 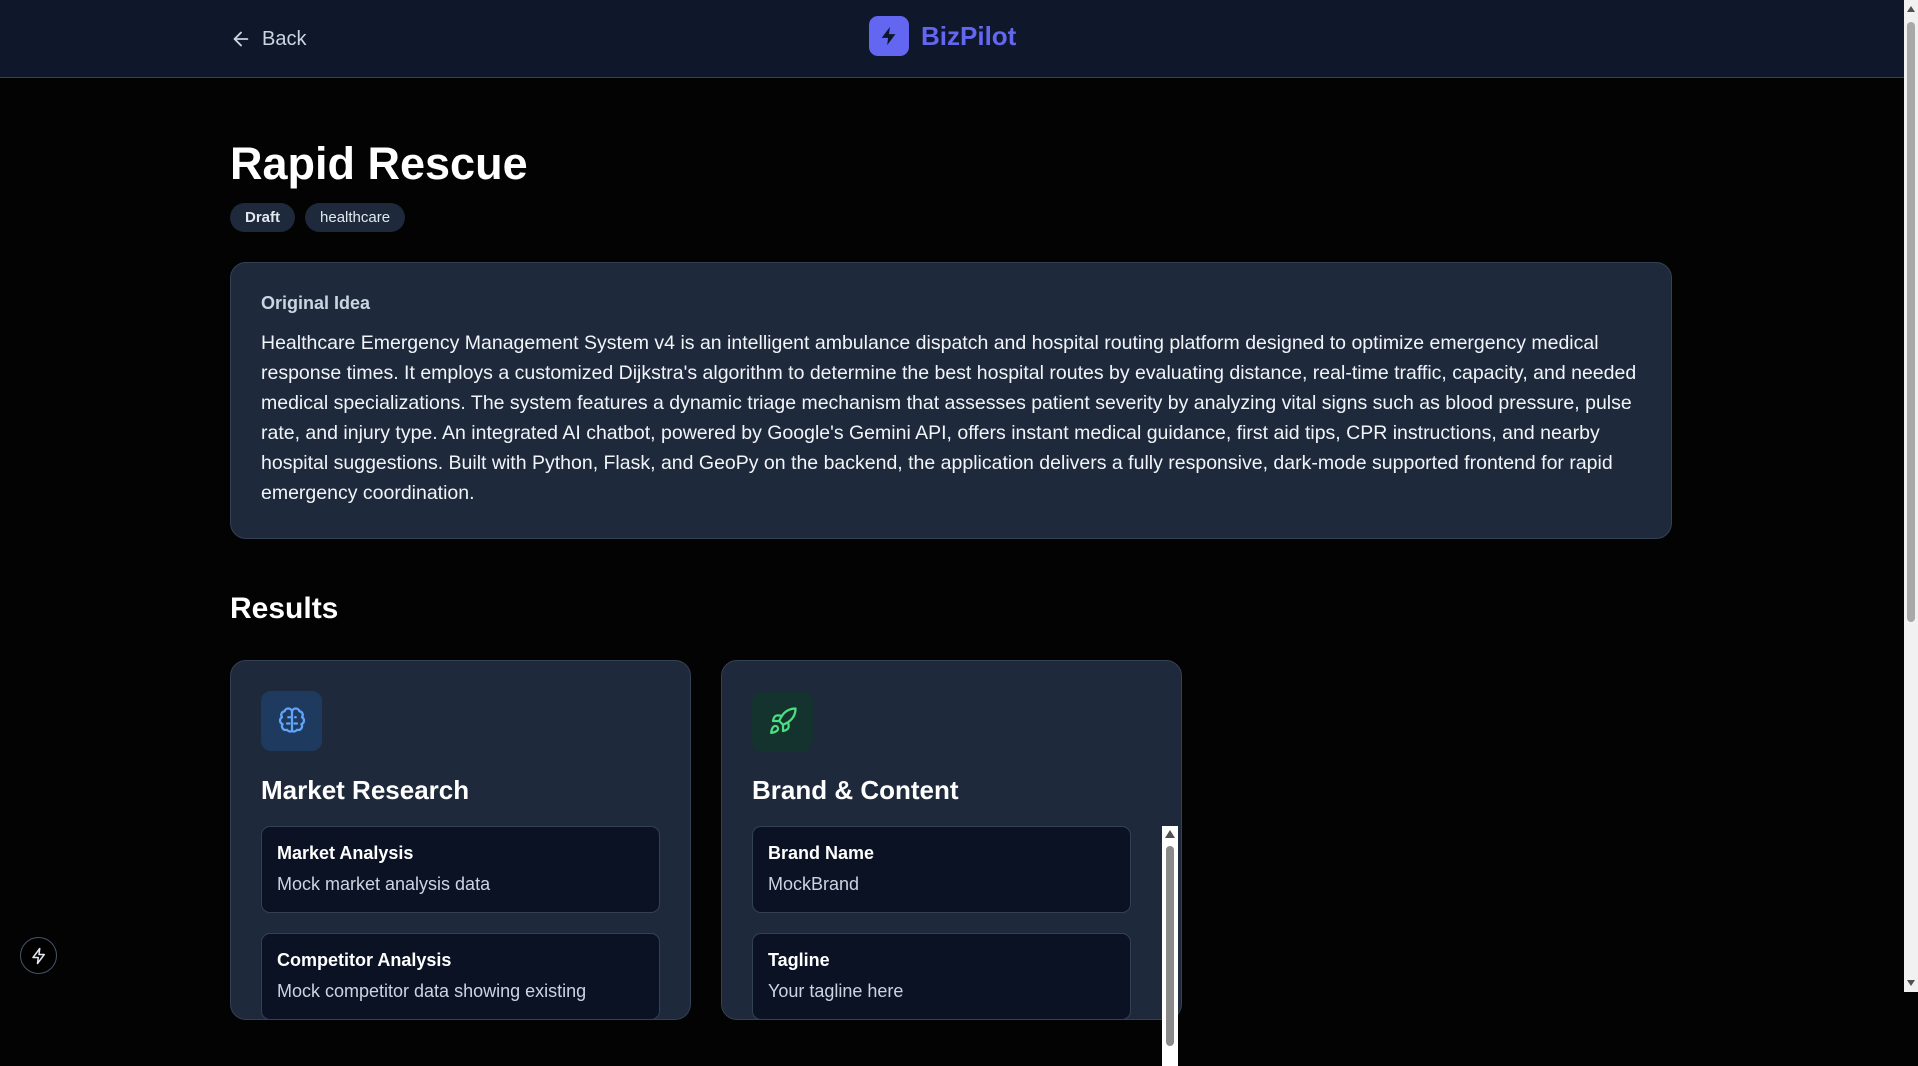 What do you see at coordinates (316, 303) in the screenshot?
I see `idea-label: Original Idea` at bounding box center [316, 303].